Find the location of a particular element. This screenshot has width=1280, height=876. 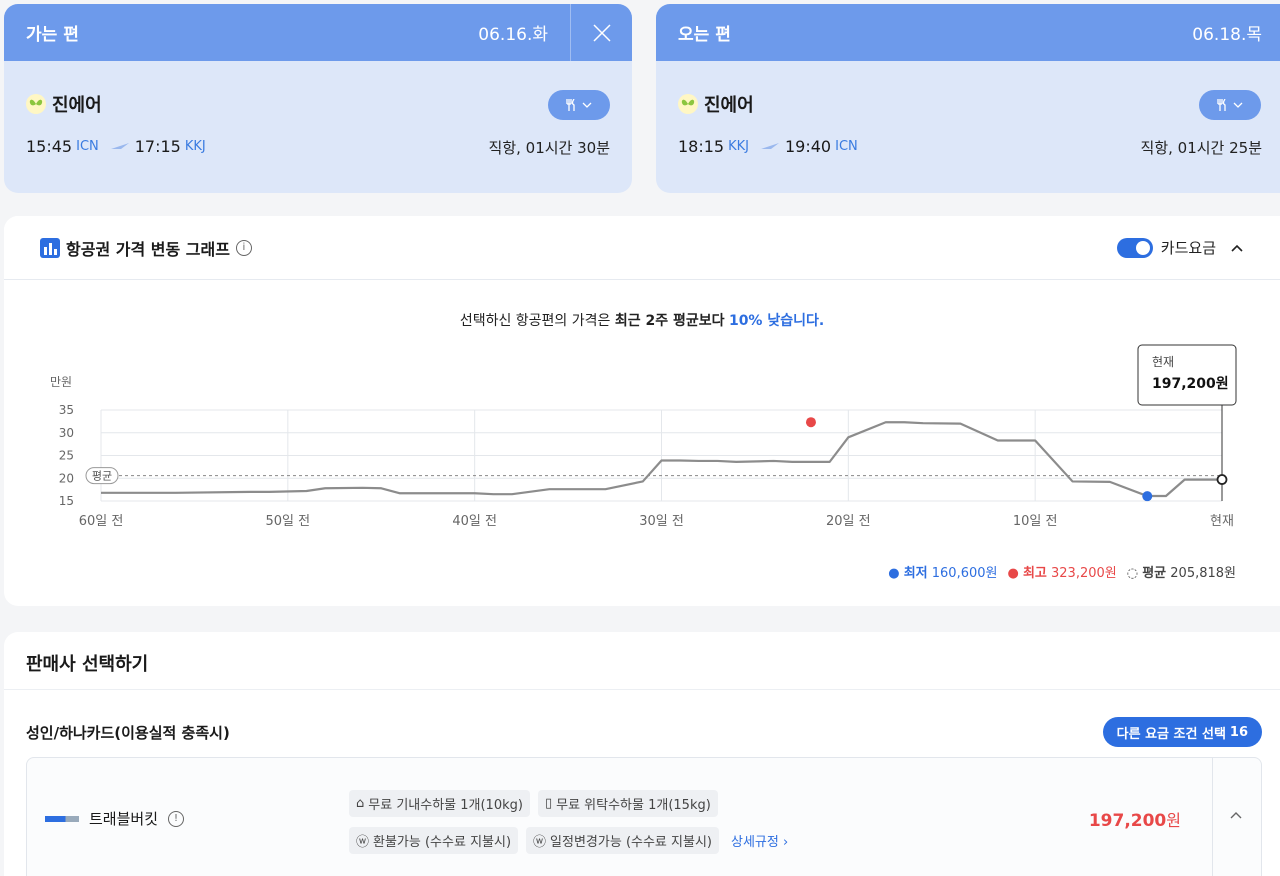

legend-high: ● 최고 323,200원 is located at coordinates (1062, 573).